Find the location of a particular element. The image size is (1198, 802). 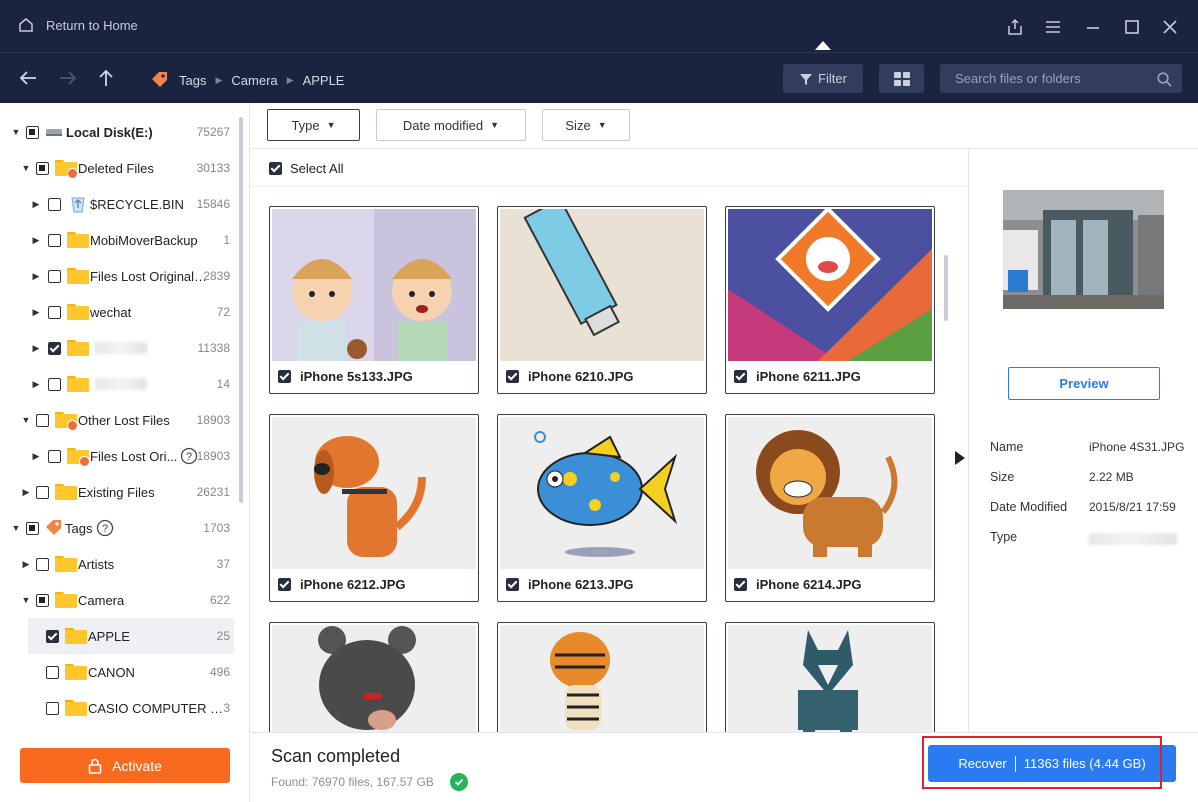

tree-item-canon: CANON 496 is located at coordinates (120, 672).